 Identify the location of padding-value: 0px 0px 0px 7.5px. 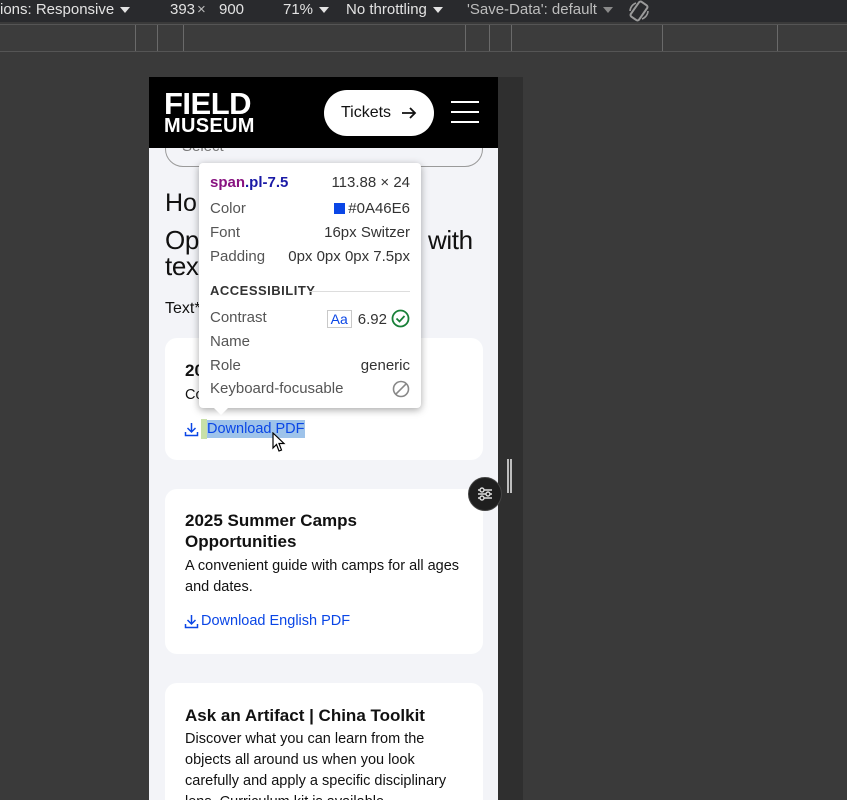
(349, 256).